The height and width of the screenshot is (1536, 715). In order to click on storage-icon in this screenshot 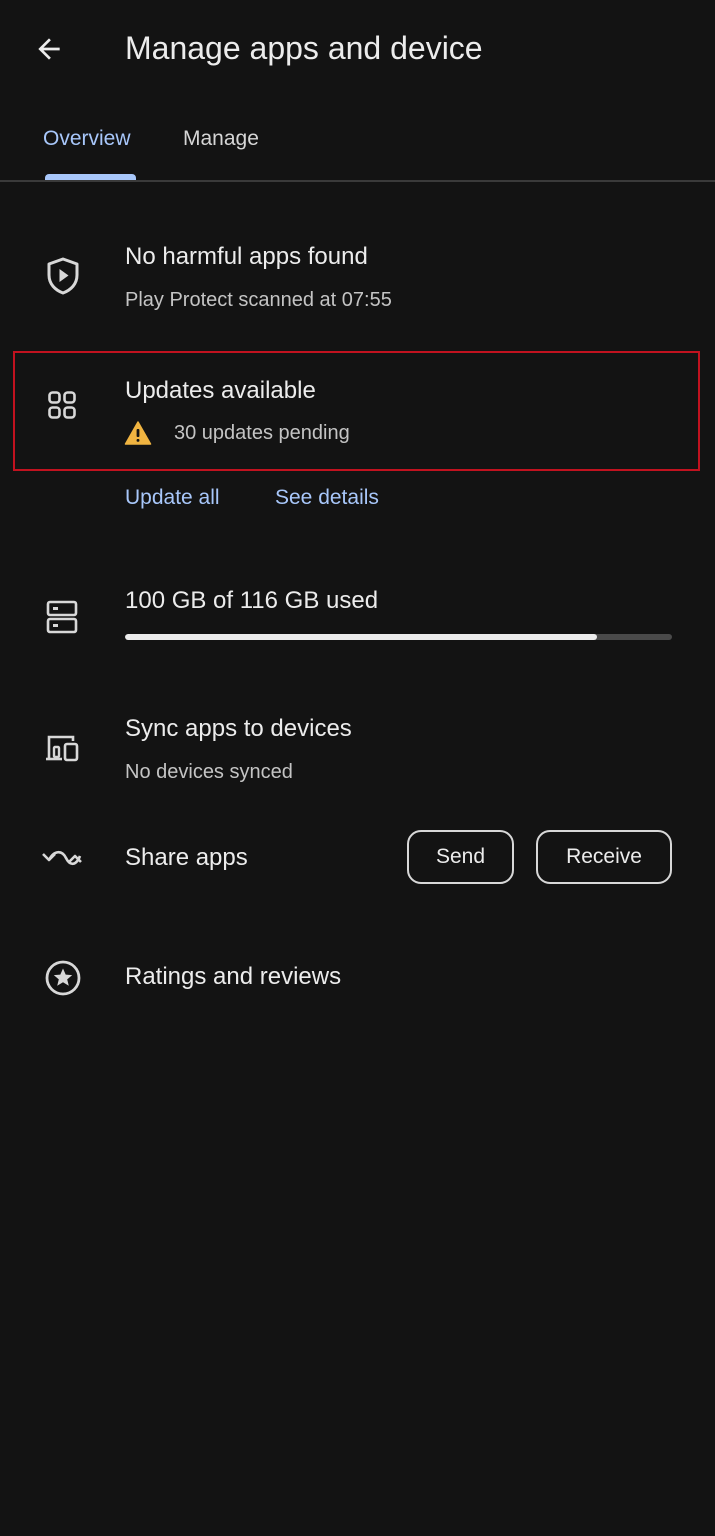, I will do `click(62, 617)`.